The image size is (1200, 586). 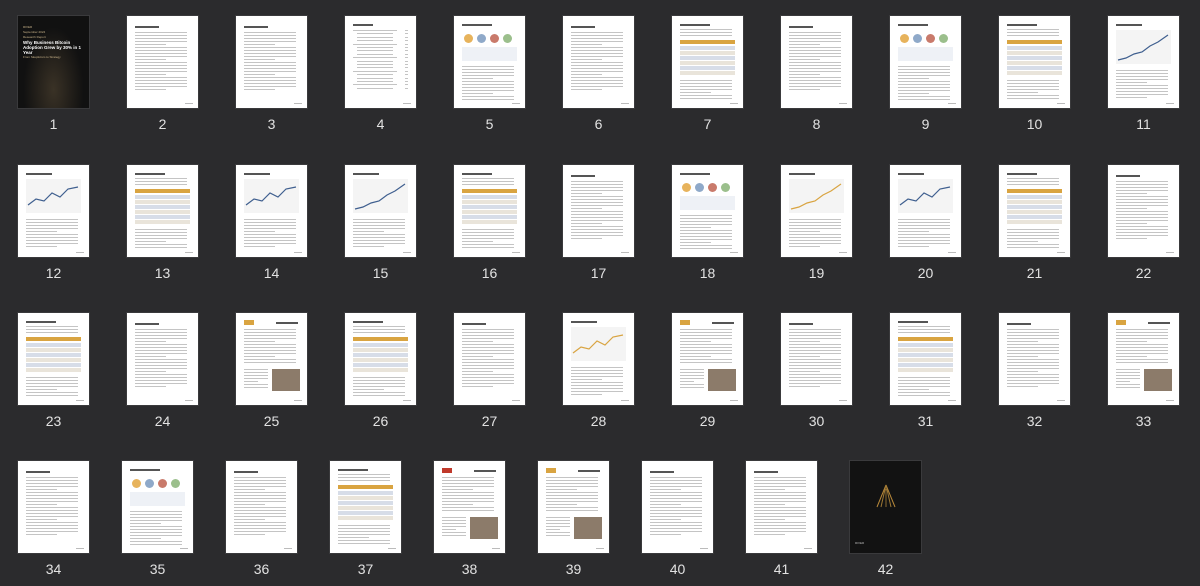 I want to click on page-39-thumbnail: 39, so click(x=574, y=519).